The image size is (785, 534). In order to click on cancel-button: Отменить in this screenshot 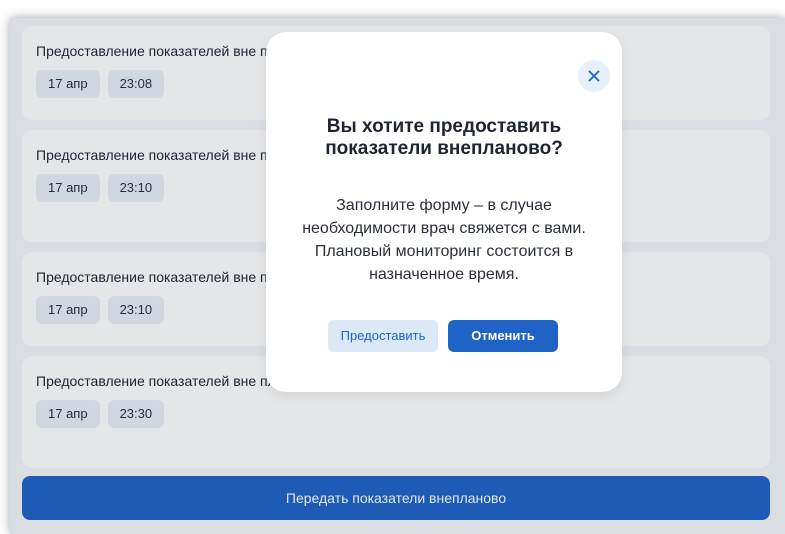, I will do `click(503, 336)`.